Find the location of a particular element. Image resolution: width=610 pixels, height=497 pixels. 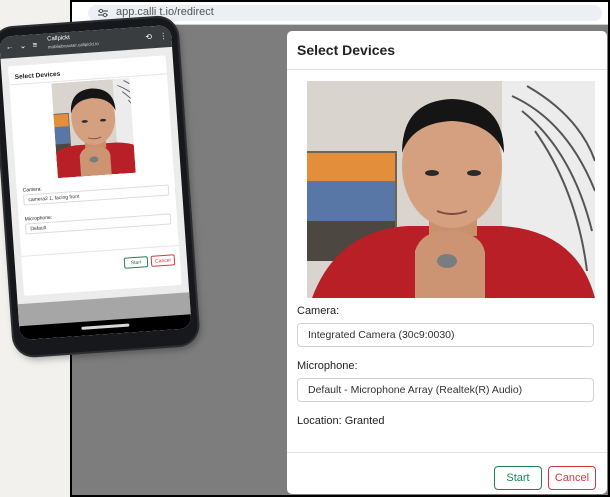

modal-title: Select Devices is located at coordinates (346, 50).